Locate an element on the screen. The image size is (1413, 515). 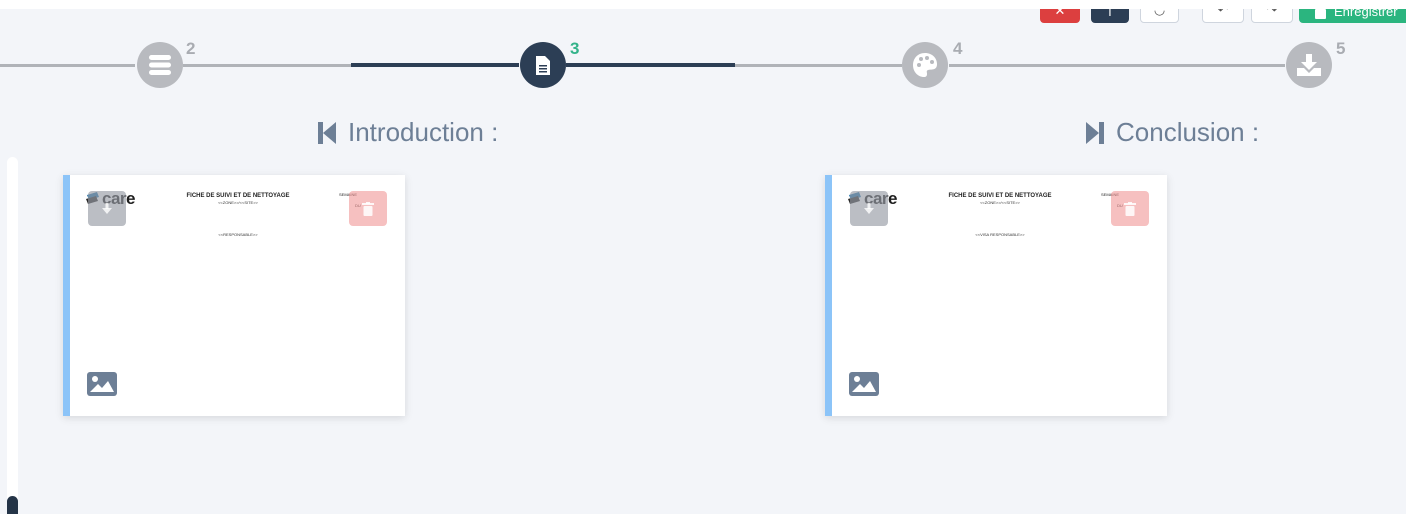
eye-icon: ◡ is located at coordinates (1159, 13).